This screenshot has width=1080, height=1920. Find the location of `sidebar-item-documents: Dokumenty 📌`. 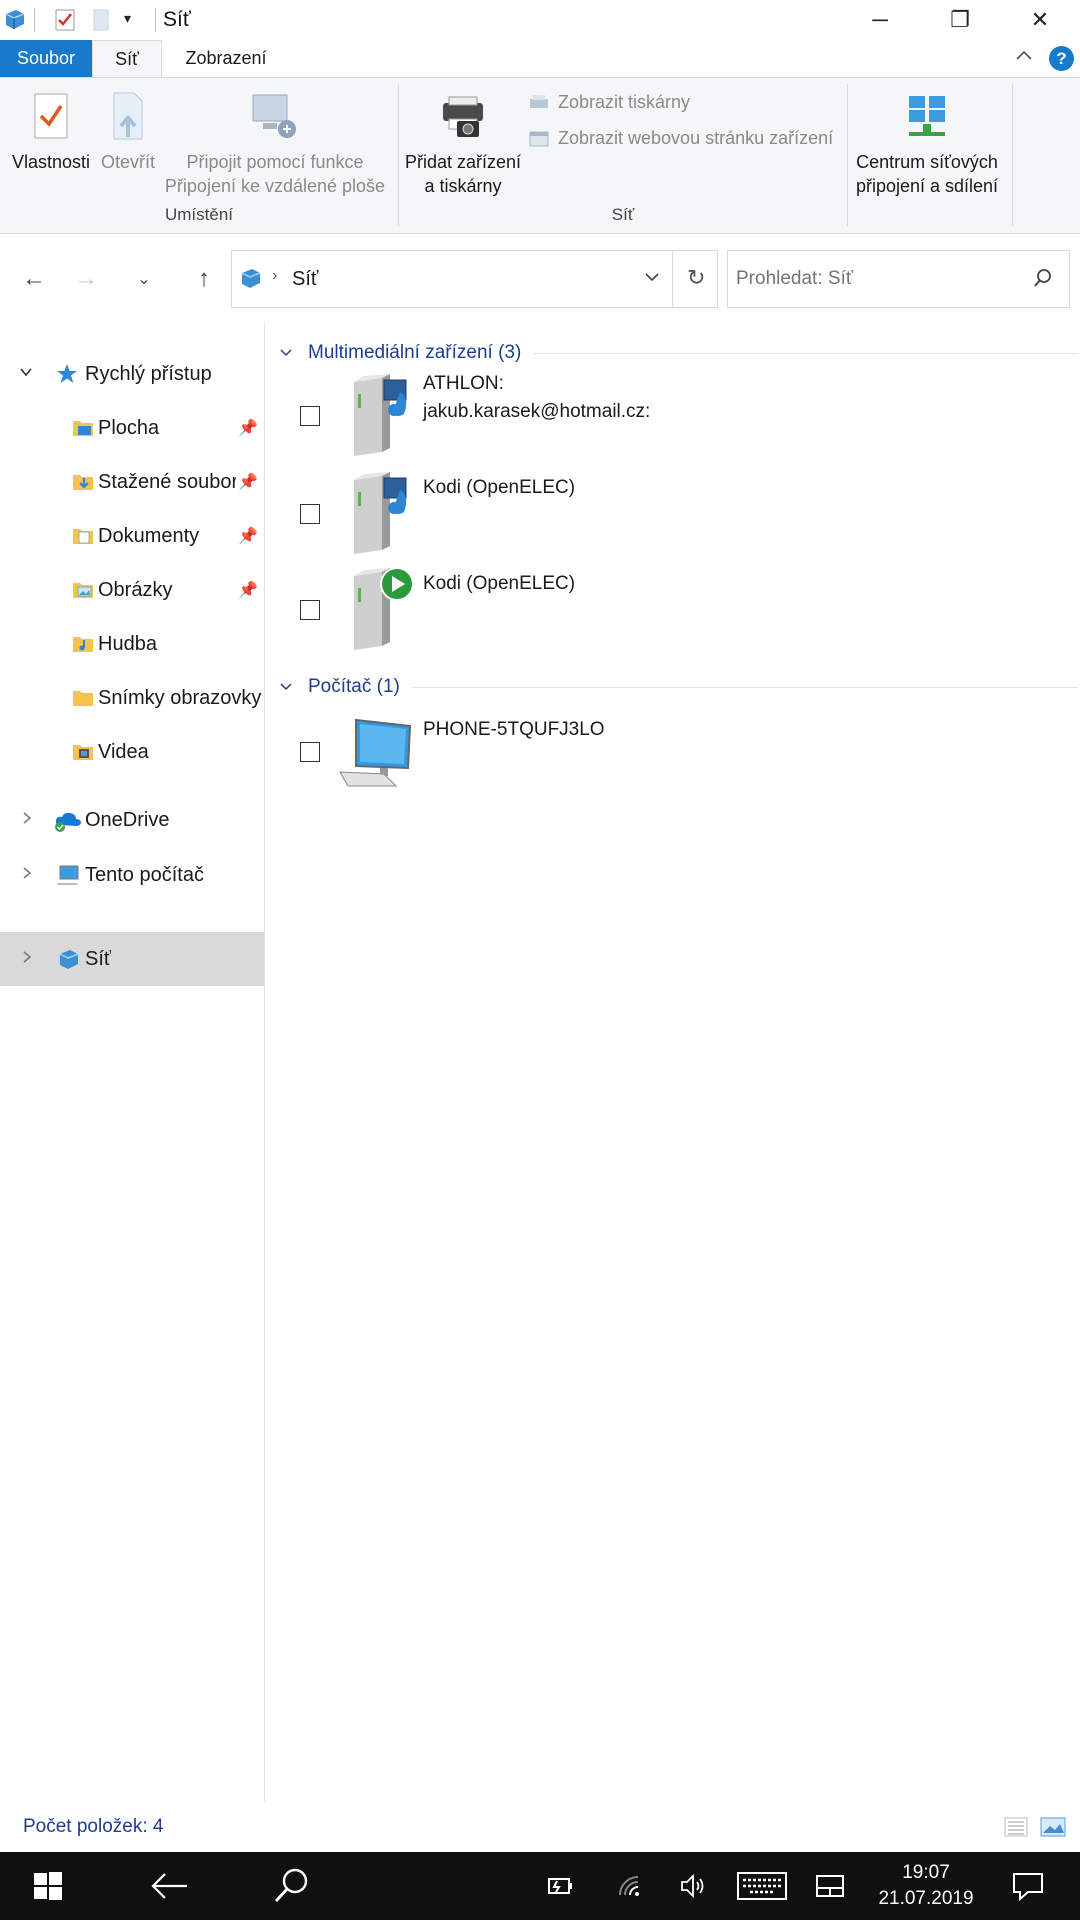

sidebar-item-documents: Dokumenty 📌 is located at coordinates (132, 536).